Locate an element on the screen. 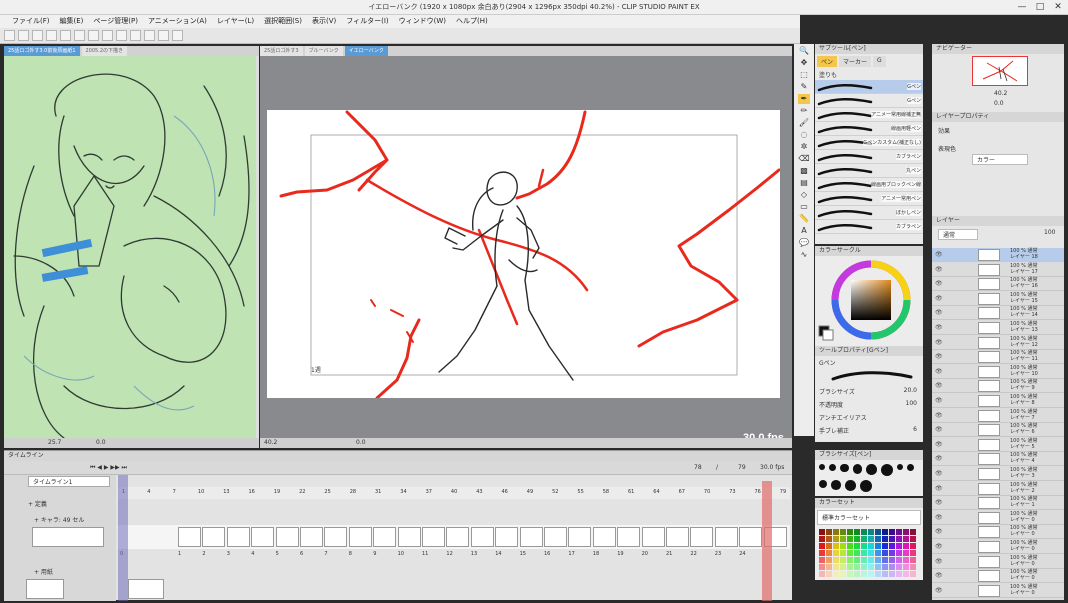 The height and width of the screenshot is (603, 1068). current-frame: 78 is located at coordinates (698, 467).